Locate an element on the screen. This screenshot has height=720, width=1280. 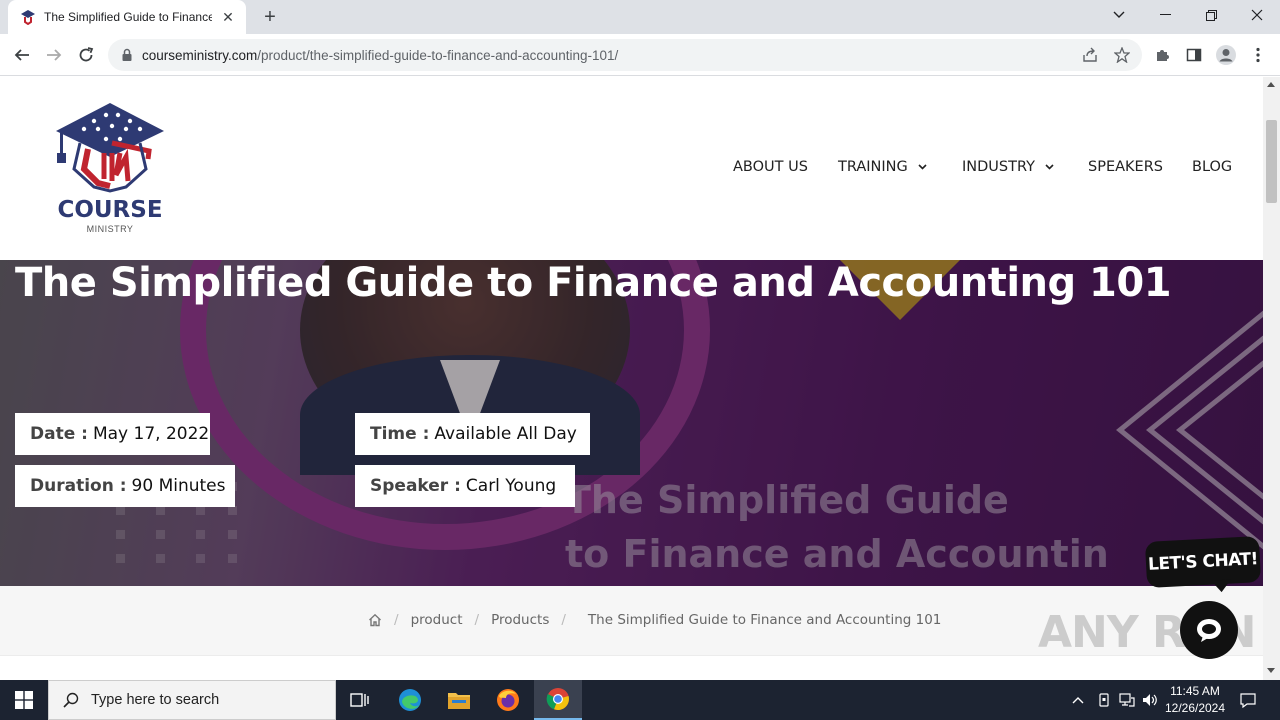
chat-icon is located at coordinates (1209, 630).